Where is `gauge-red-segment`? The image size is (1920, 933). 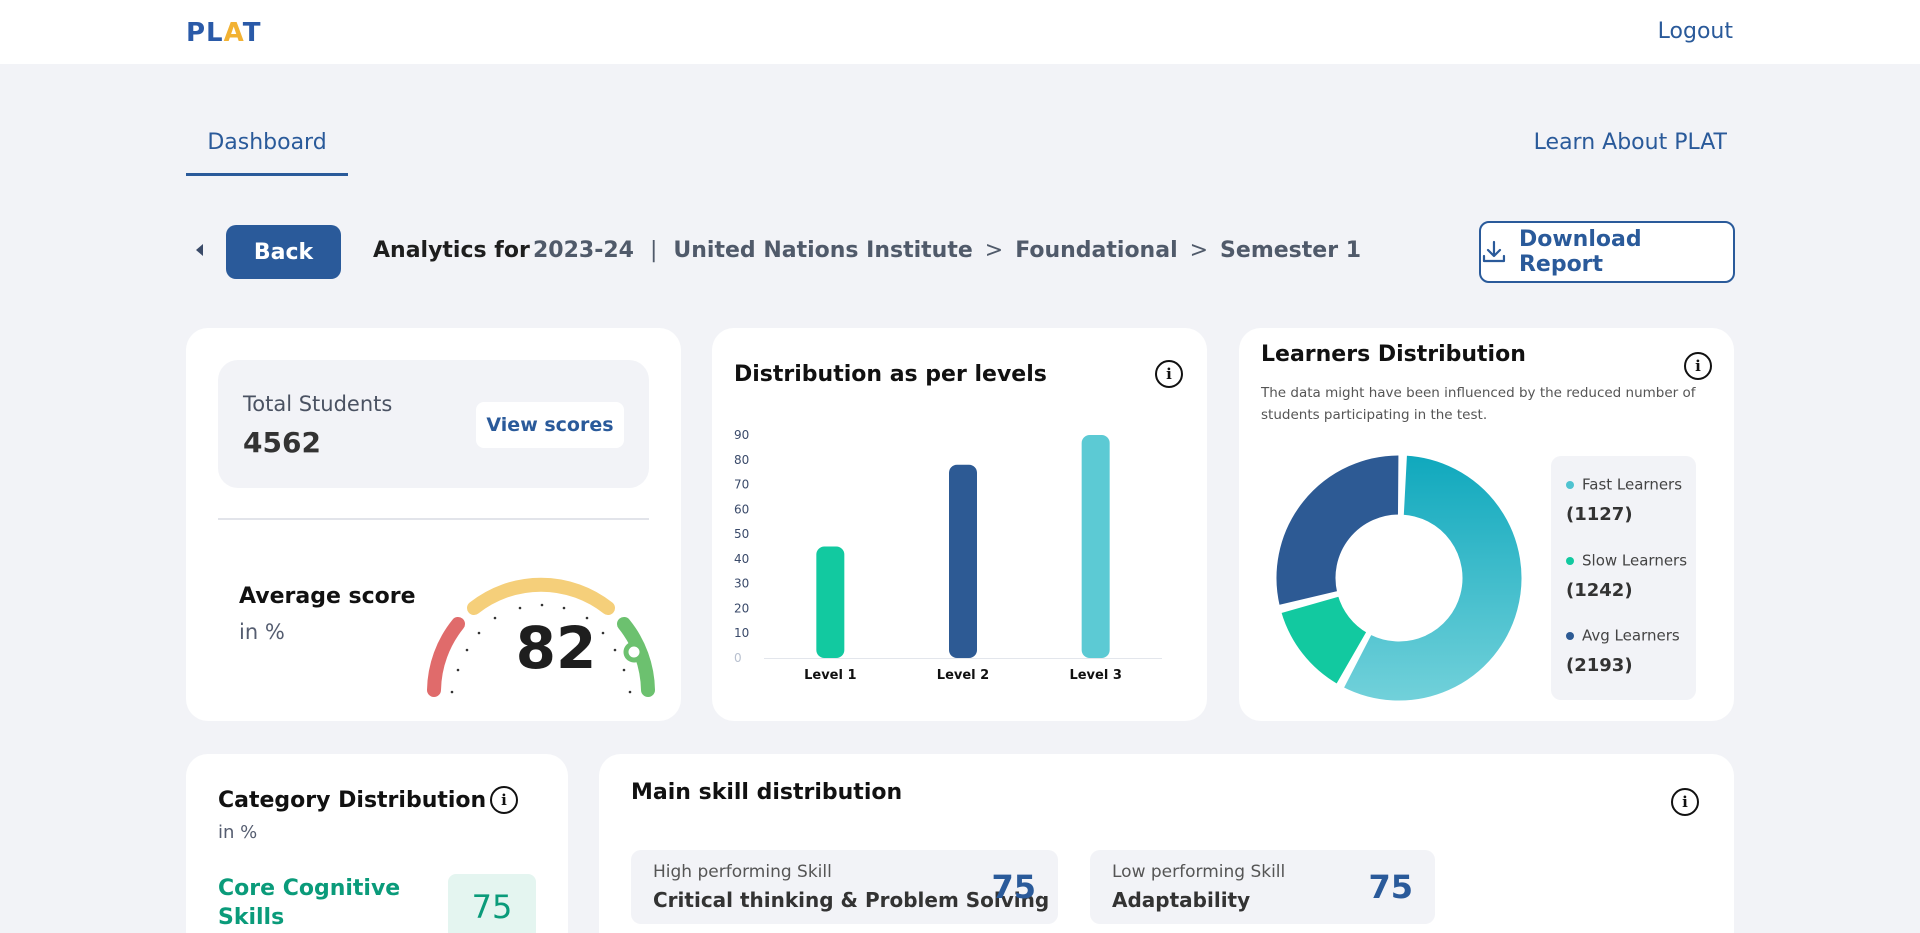
gauge-red-segment is located at coordinates (446, 657).